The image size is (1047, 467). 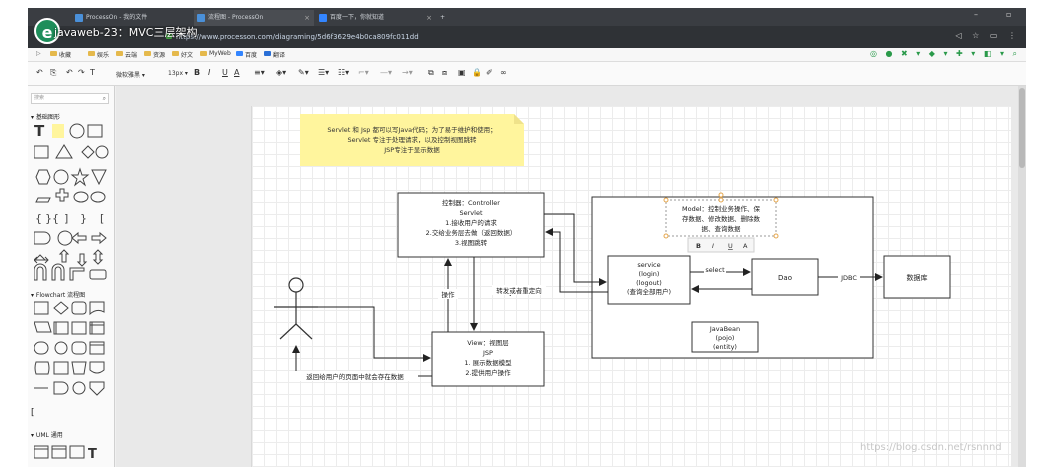 I want to click on bookmark-label: 资源, so click(x=159, y=55).